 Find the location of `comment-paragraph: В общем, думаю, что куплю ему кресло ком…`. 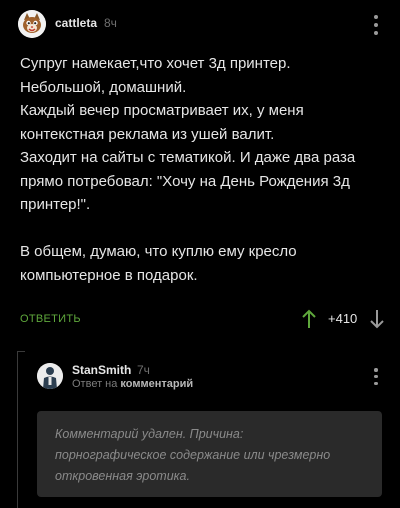

comment-paragraph: В общем, думаю, что куплю ему кресло ком… is located at coordinates (158, 263).